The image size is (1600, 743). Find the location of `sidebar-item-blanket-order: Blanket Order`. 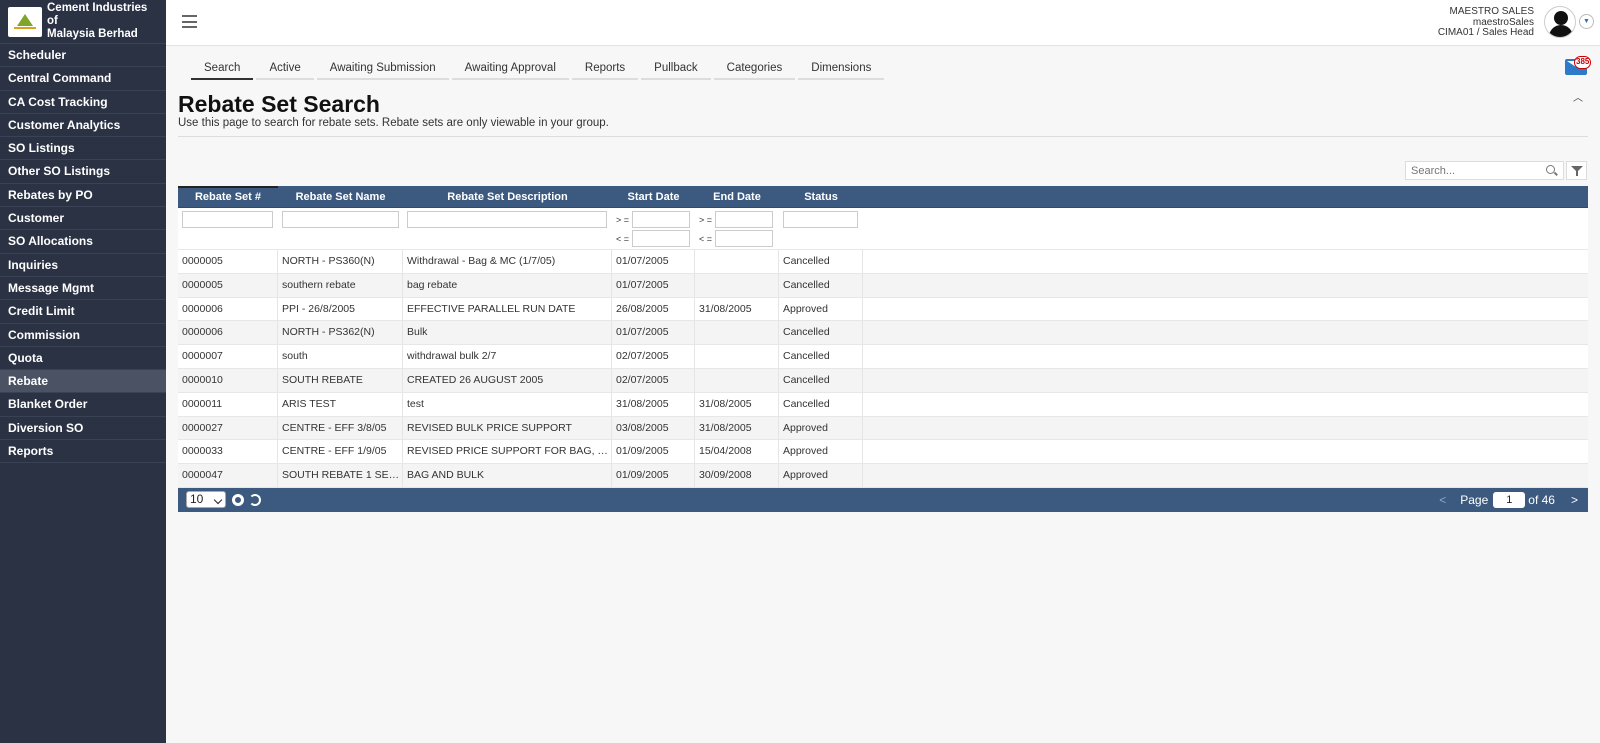

sidebar-item-blanket-order: Blanket Order is located at coordinates (83, 405).